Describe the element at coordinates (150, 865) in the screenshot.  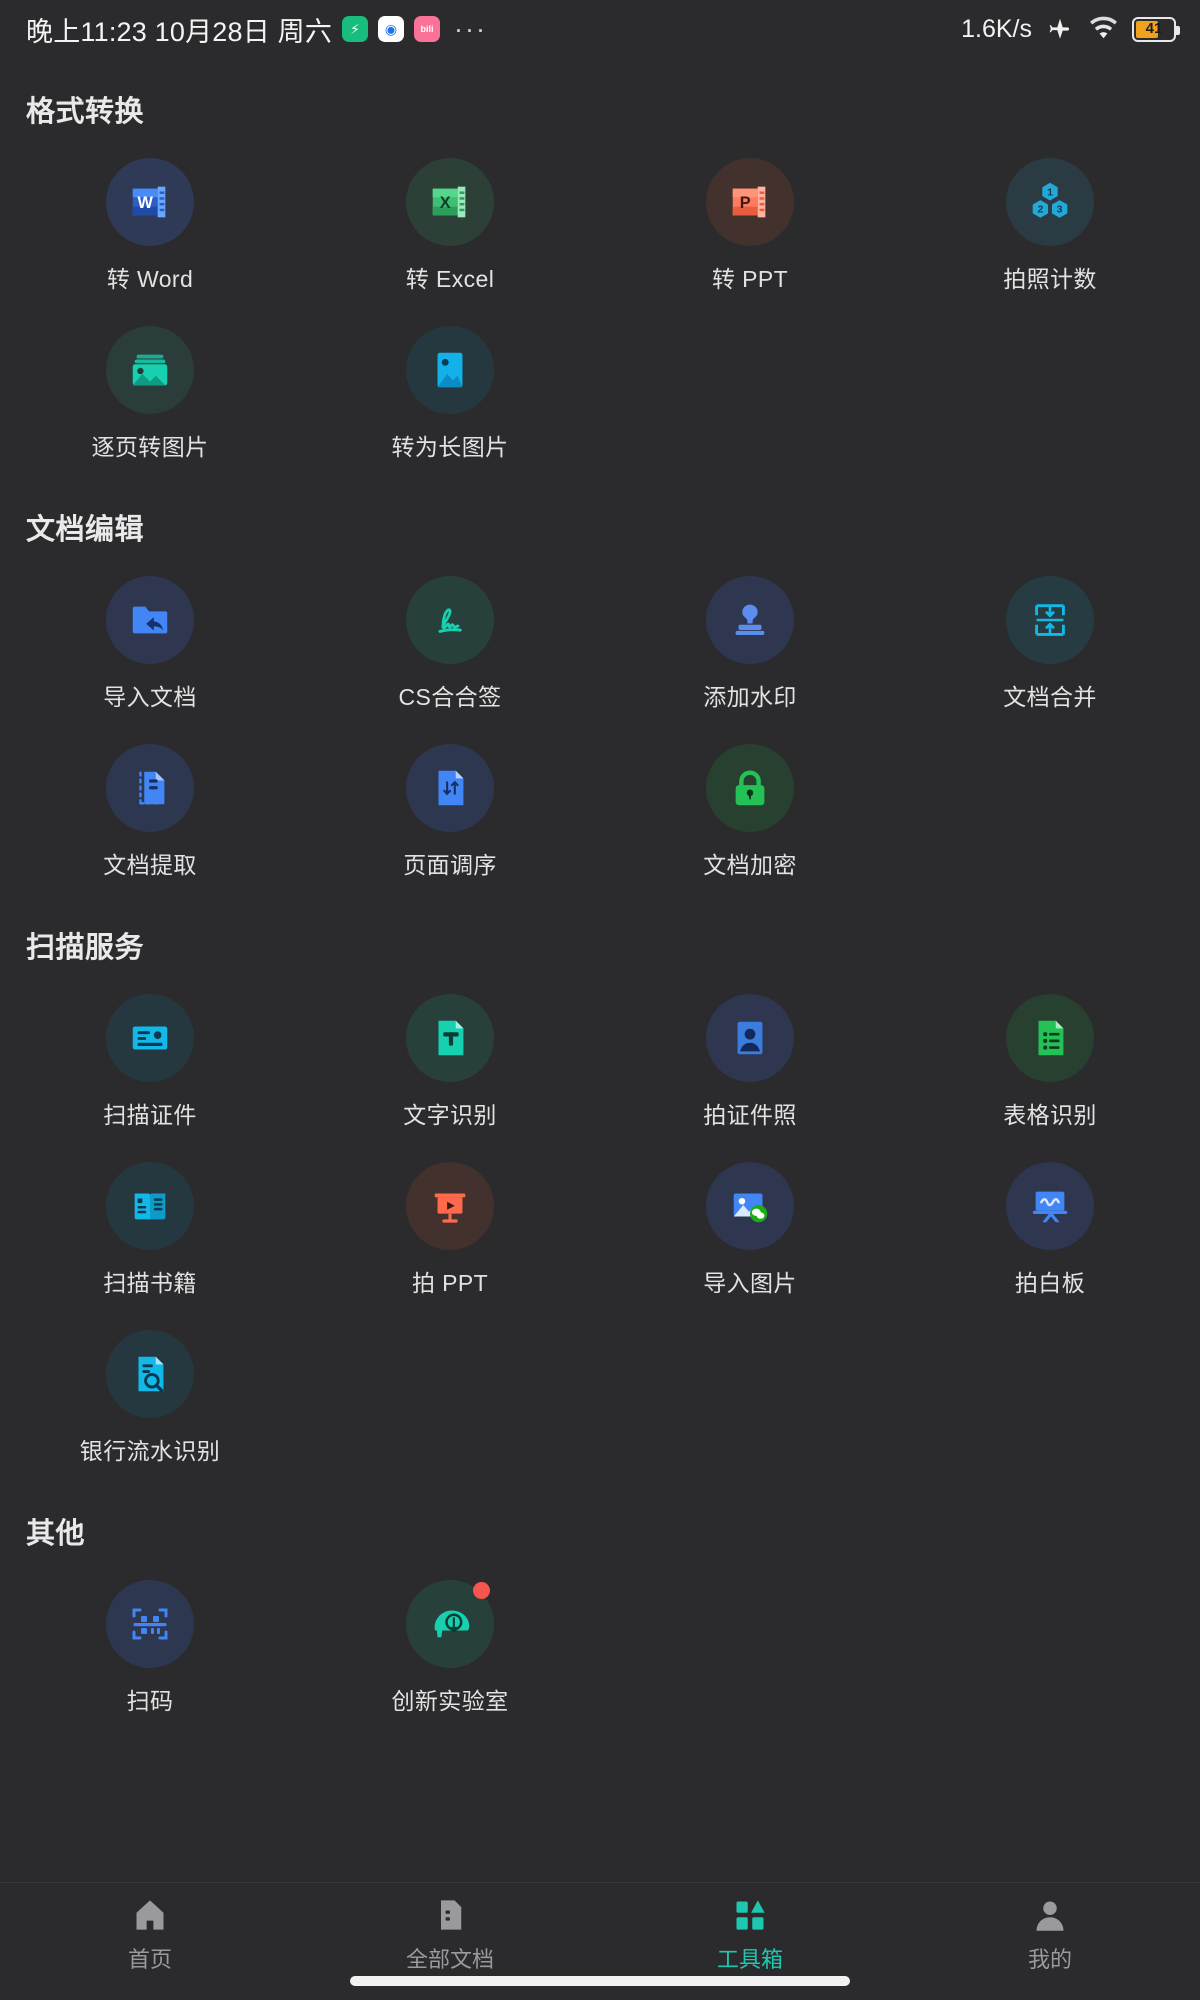
I see `tool-label: 文档提取` at that location.